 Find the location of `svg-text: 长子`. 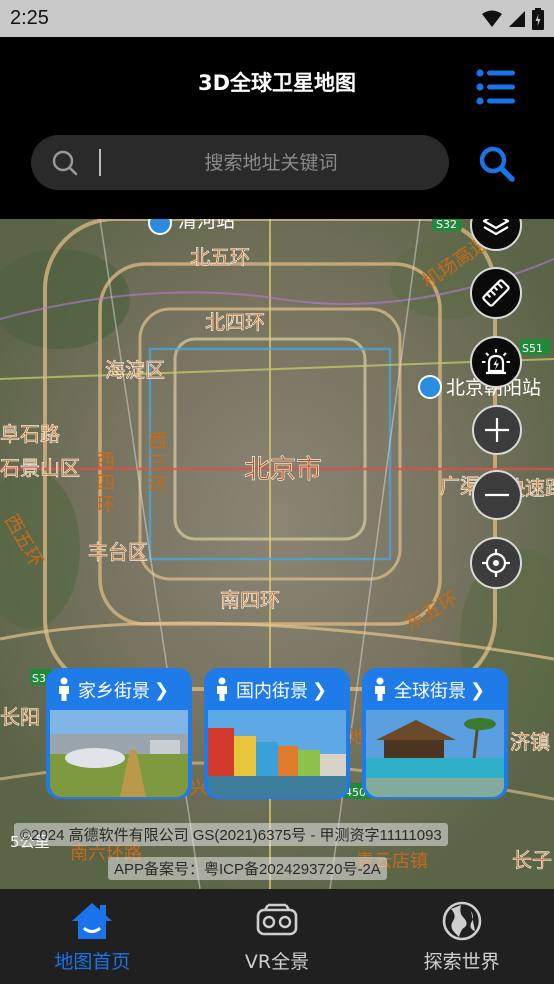

svg-text: 长子 is located at coordinates (532, 860).